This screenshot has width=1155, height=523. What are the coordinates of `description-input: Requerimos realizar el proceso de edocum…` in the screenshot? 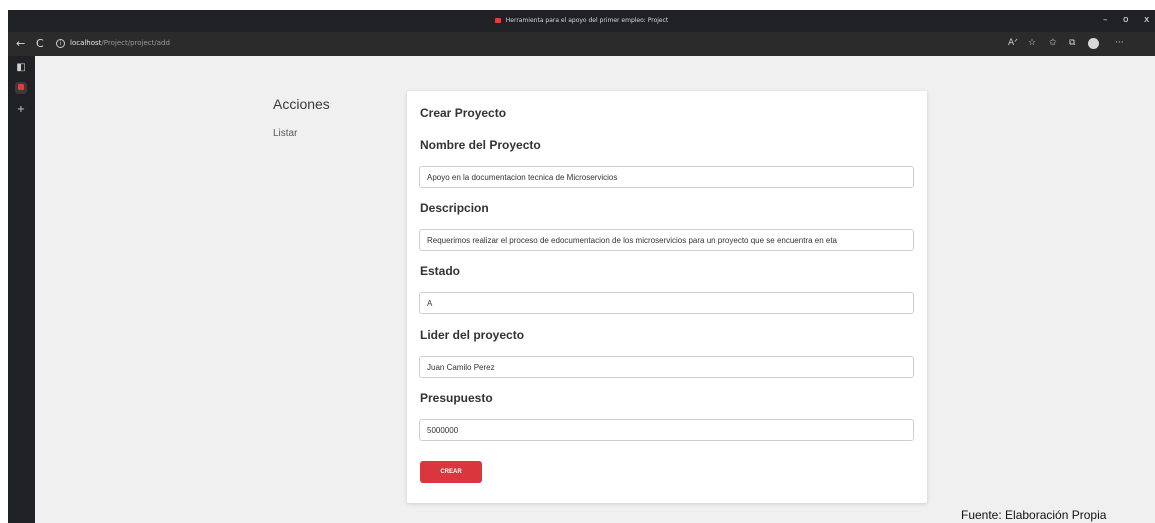 It's located at (666, 240).